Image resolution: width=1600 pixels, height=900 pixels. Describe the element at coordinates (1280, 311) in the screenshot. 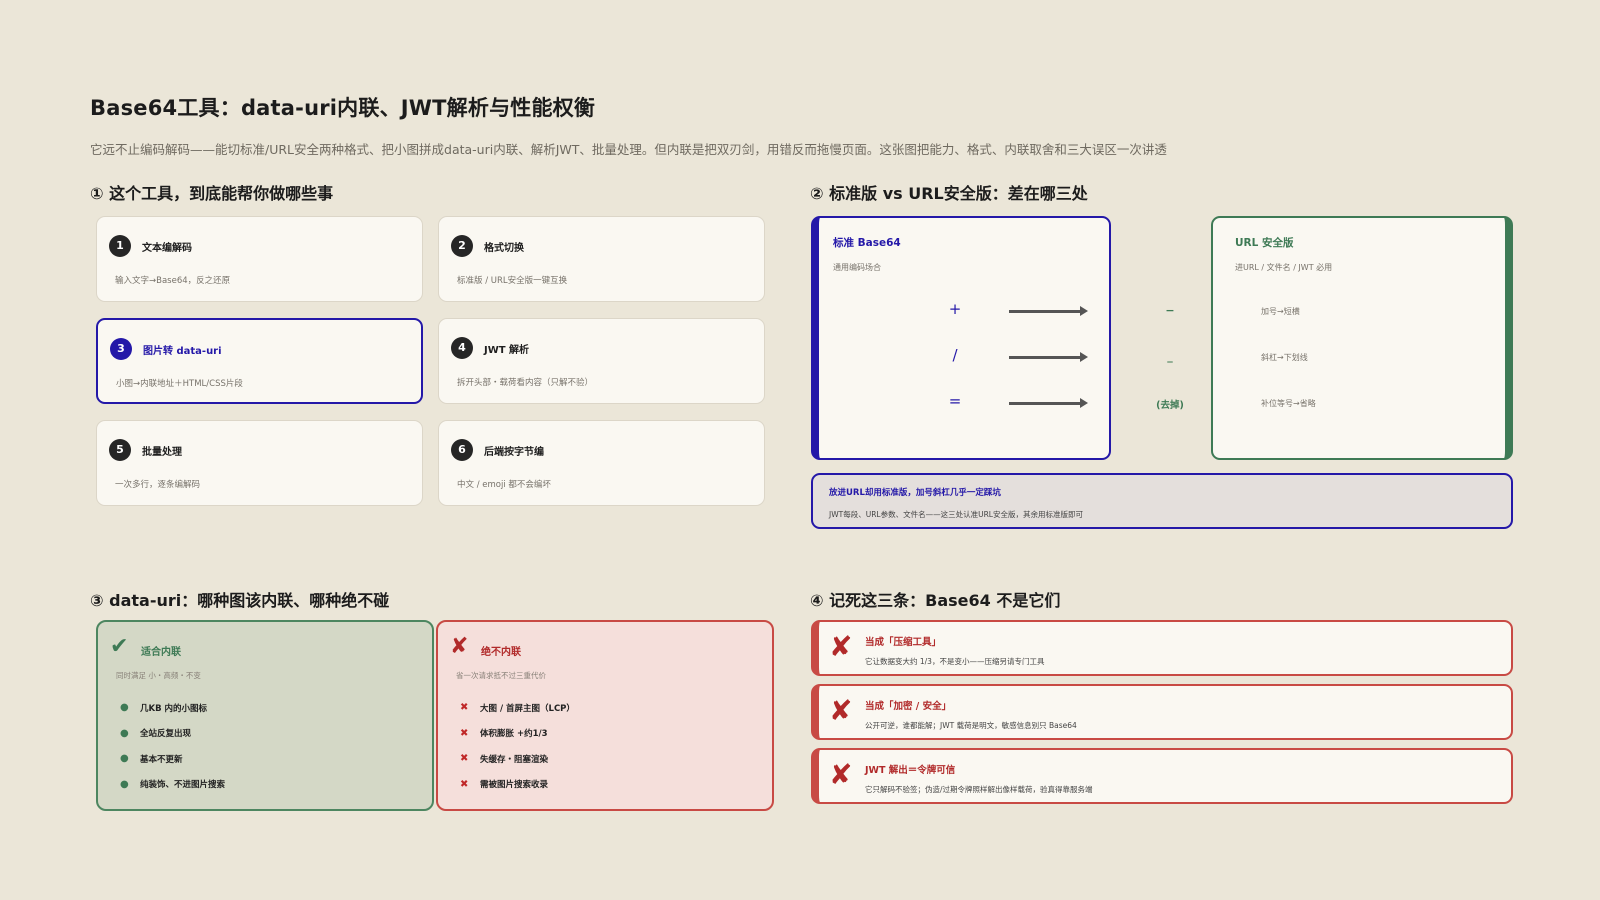

I see `rule-plus-to-dash: 加号→短横` at that location.